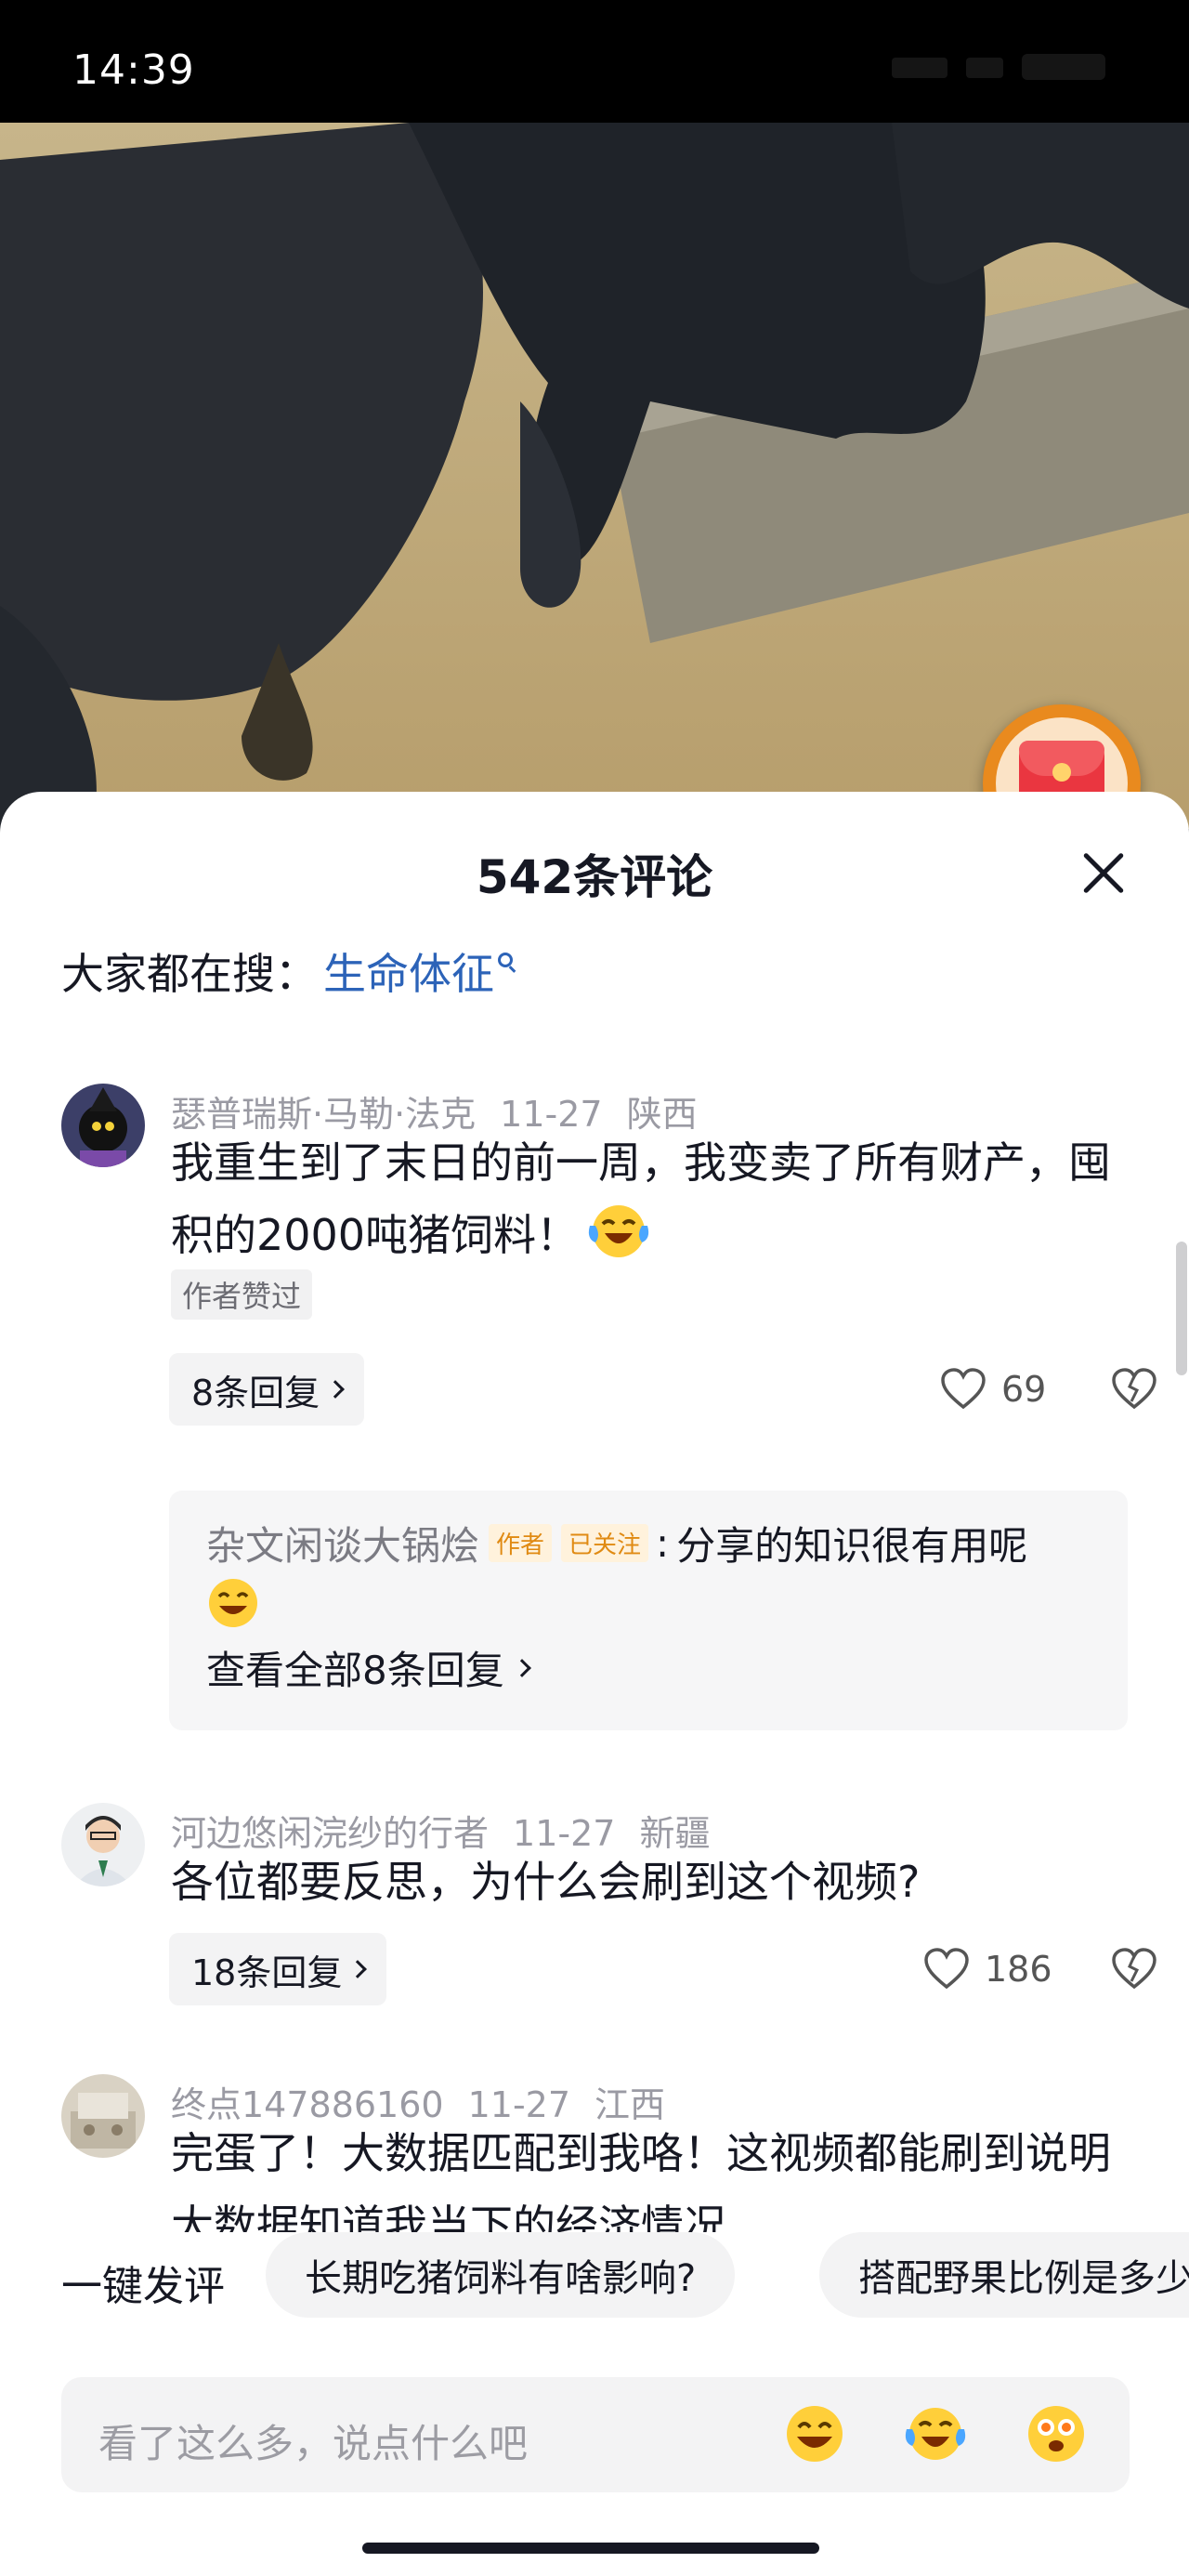 Image resolution: width=1189 pixels, height=2576 pixels. What do you see at coordinates (929, 1389) in the screenshot?
I see `comment-actions: 69` at bounding box center [929, 1389].